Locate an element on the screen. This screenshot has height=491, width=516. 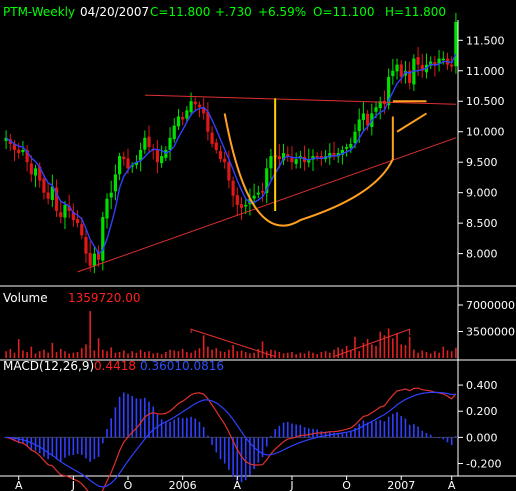
macd-title: MACD(12,26,9) is located at coordinates (48, 366).